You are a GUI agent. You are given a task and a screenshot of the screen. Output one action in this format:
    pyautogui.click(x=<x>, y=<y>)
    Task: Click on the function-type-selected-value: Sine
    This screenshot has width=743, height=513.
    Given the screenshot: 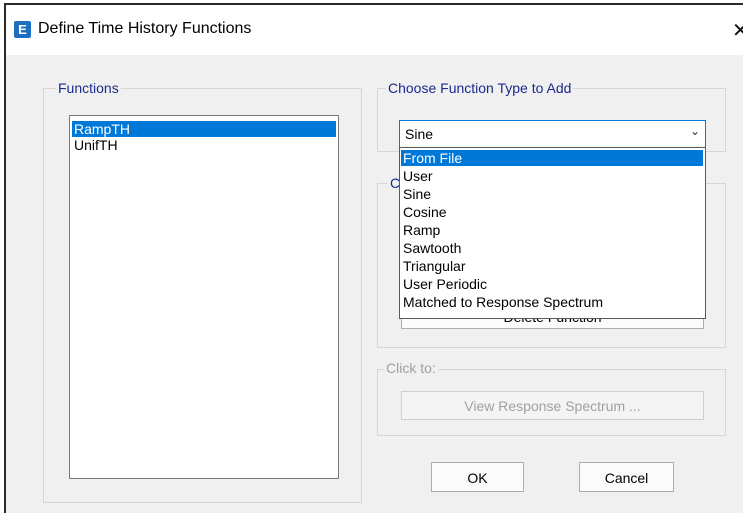 What is the action you would take?
    pyautogui.click(x=419, y=134)
    